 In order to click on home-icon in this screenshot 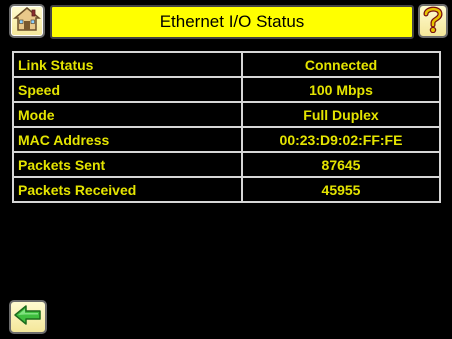, I will do `click(27, 21)`.